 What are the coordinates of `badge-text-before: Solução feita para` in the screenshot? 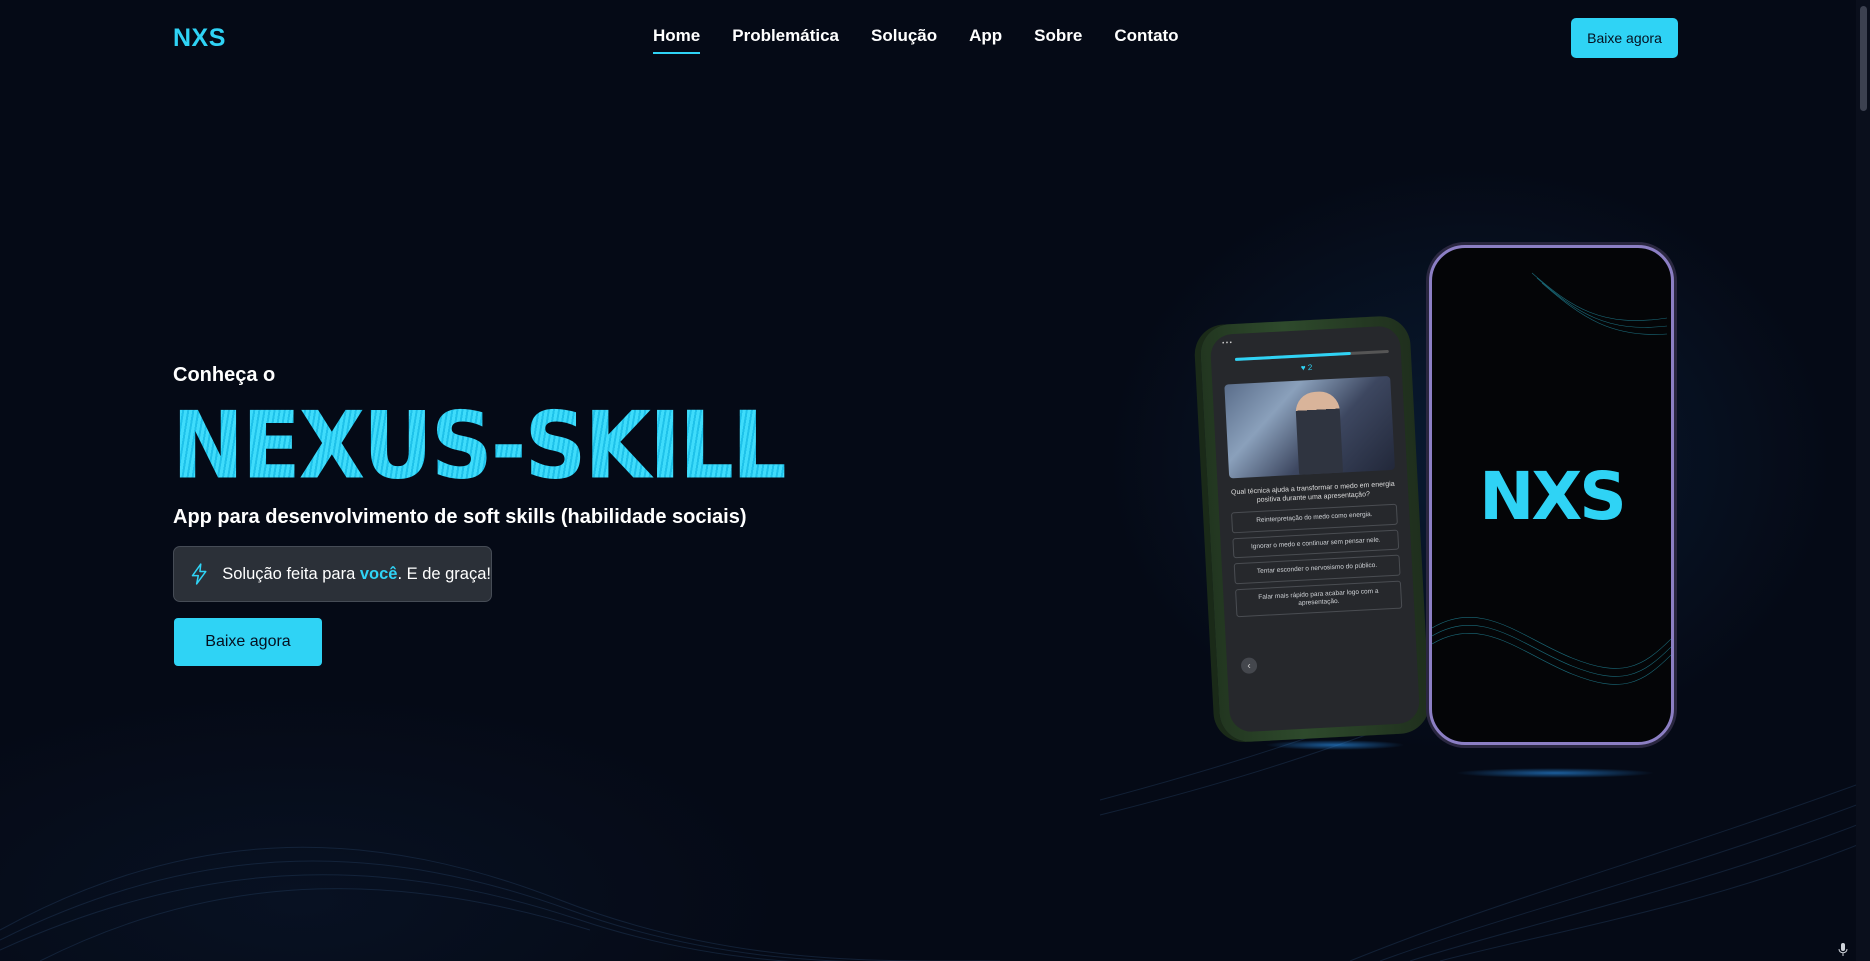 It's located at (291, 573).